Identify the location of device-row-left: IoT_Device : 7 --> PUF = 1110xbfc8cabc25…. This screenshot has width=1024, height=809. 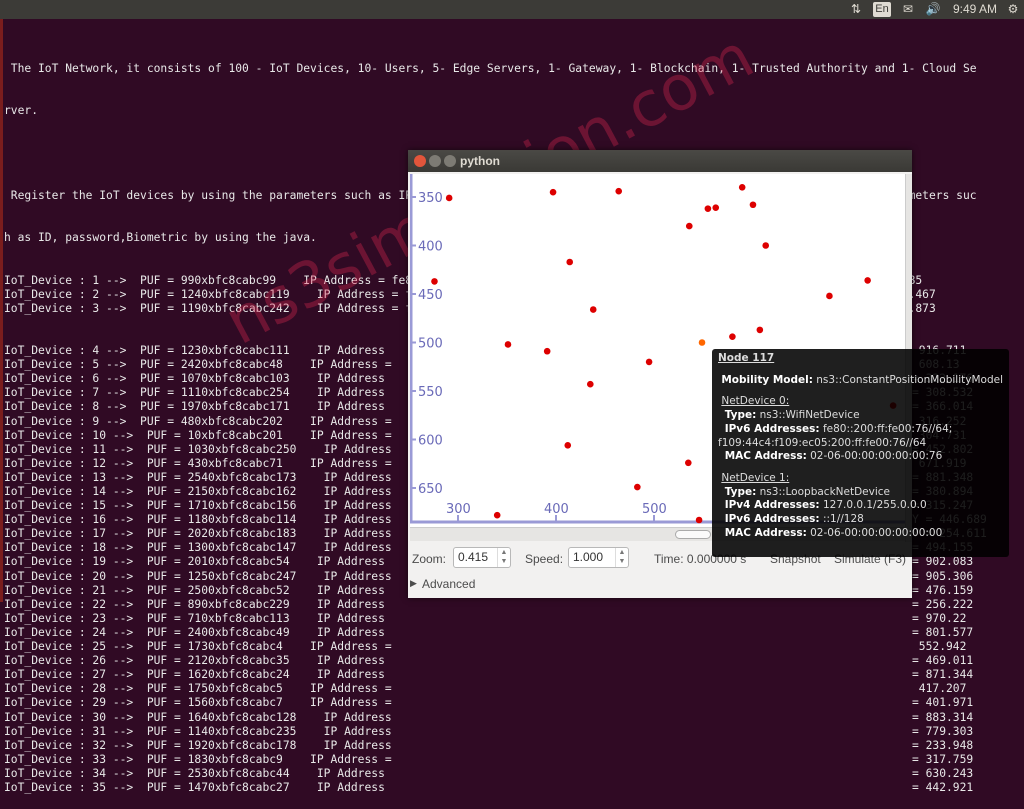
(194, 393).